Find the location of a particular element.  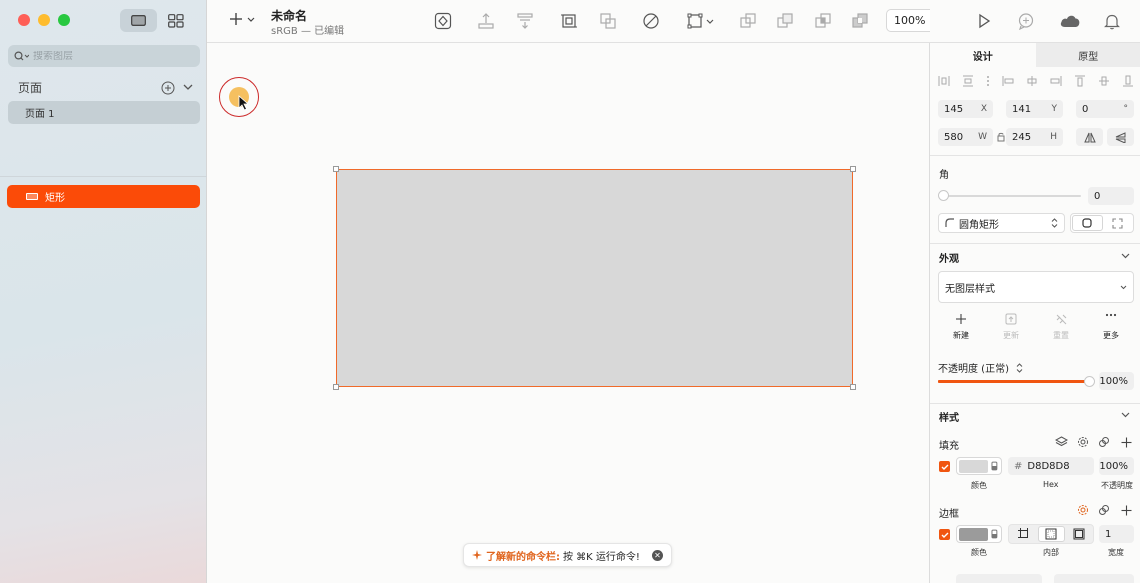

fill-enabled-checkbox is located at coordinates (944, 466).